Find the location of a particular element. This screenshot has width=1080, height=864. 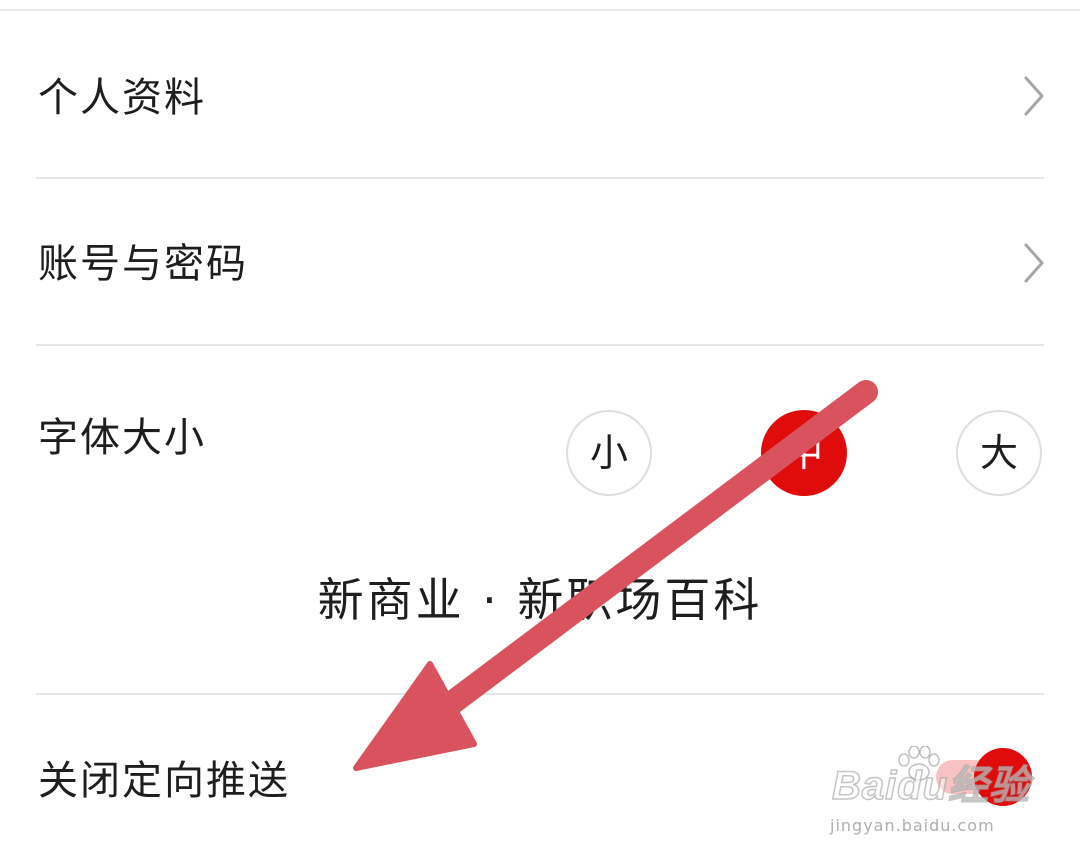

font-size-small-button: 小 is located at coordinates (609, 453).